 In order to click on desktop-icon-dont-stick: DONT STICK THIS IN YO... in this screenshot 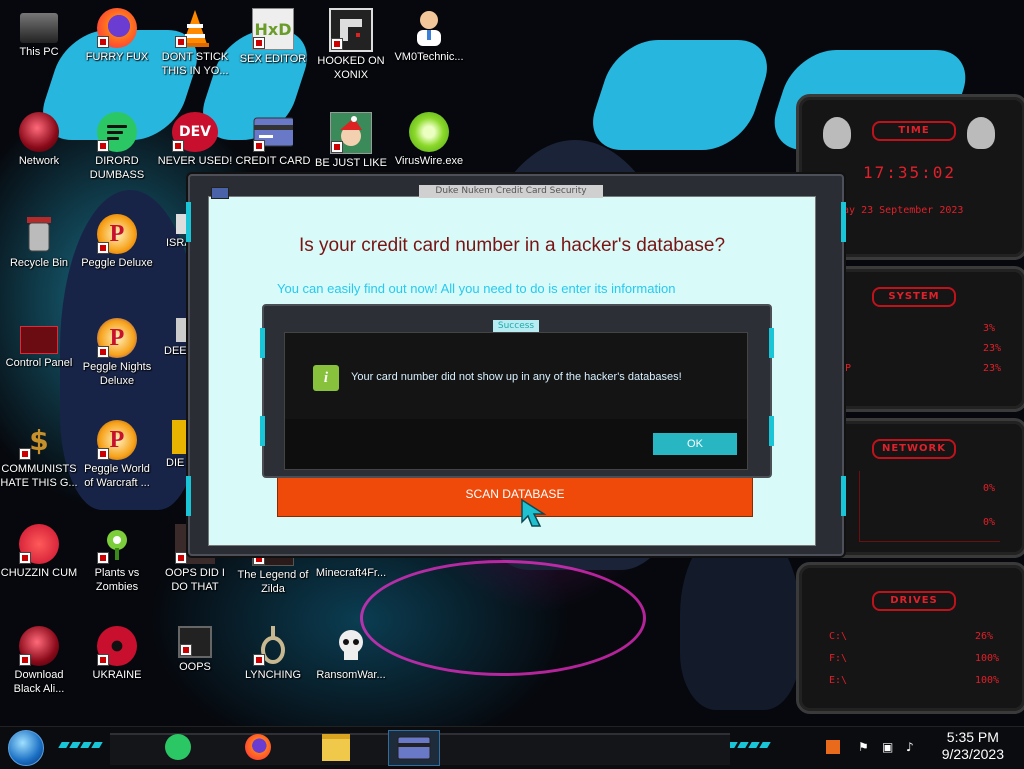, I will do `click(195, 43)`.